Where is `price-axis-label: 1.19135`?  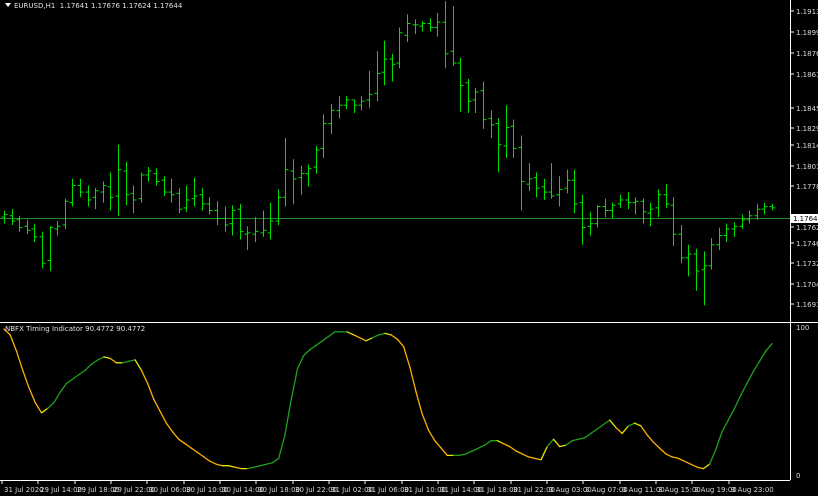 price-axis-label: 1.19135 is located at coordinates (807, 12).